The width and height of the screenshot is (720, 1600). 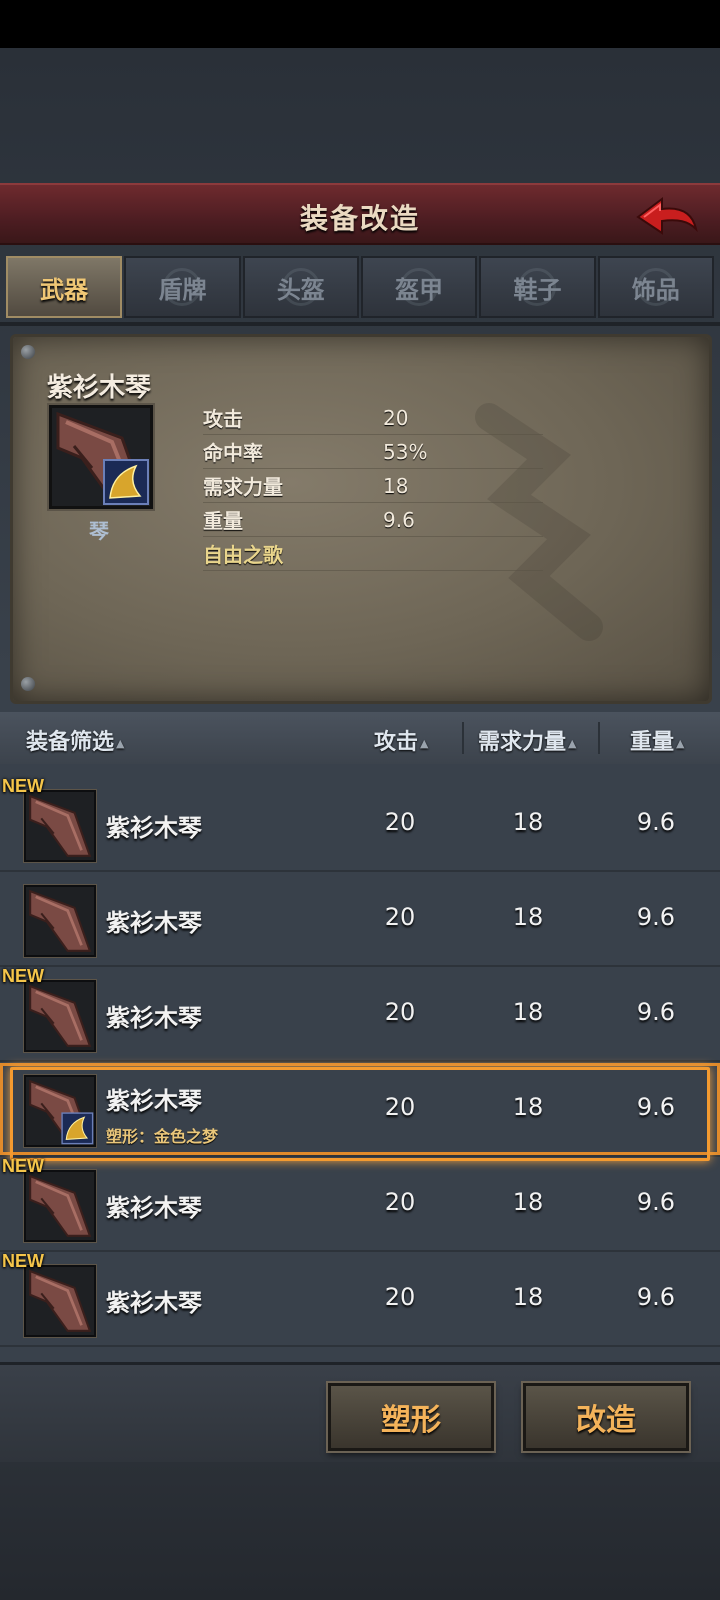 I want to click on sort-attack-button: 攻击 ▲, so click(x=401, y=740).